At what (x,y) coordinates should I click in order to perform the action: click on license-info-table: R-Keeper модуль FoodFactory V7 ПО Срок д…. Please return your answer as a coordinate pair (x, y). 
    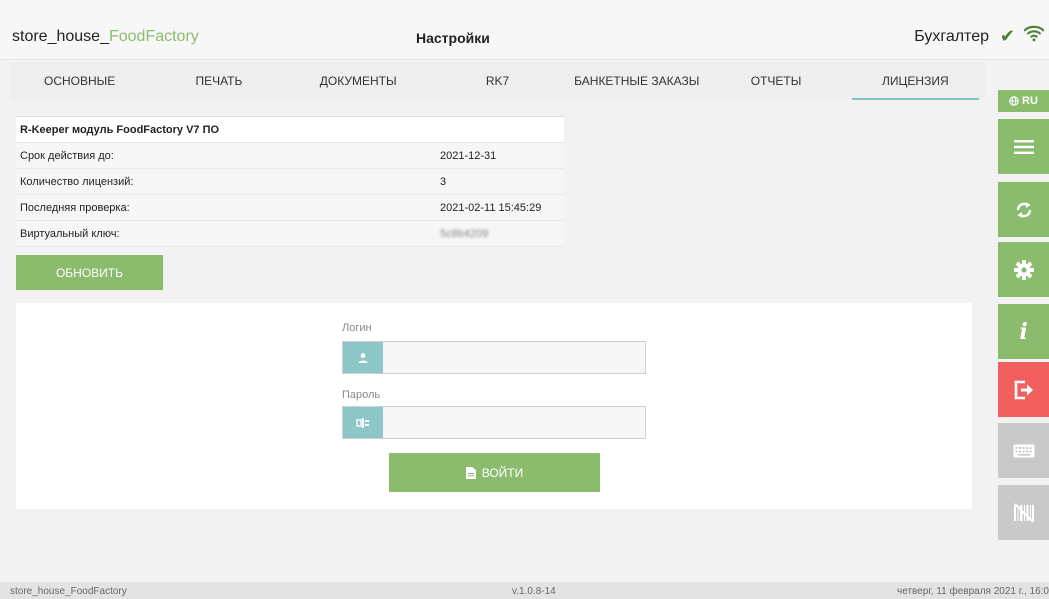
    Looking at the image, I should click on (290, 181).